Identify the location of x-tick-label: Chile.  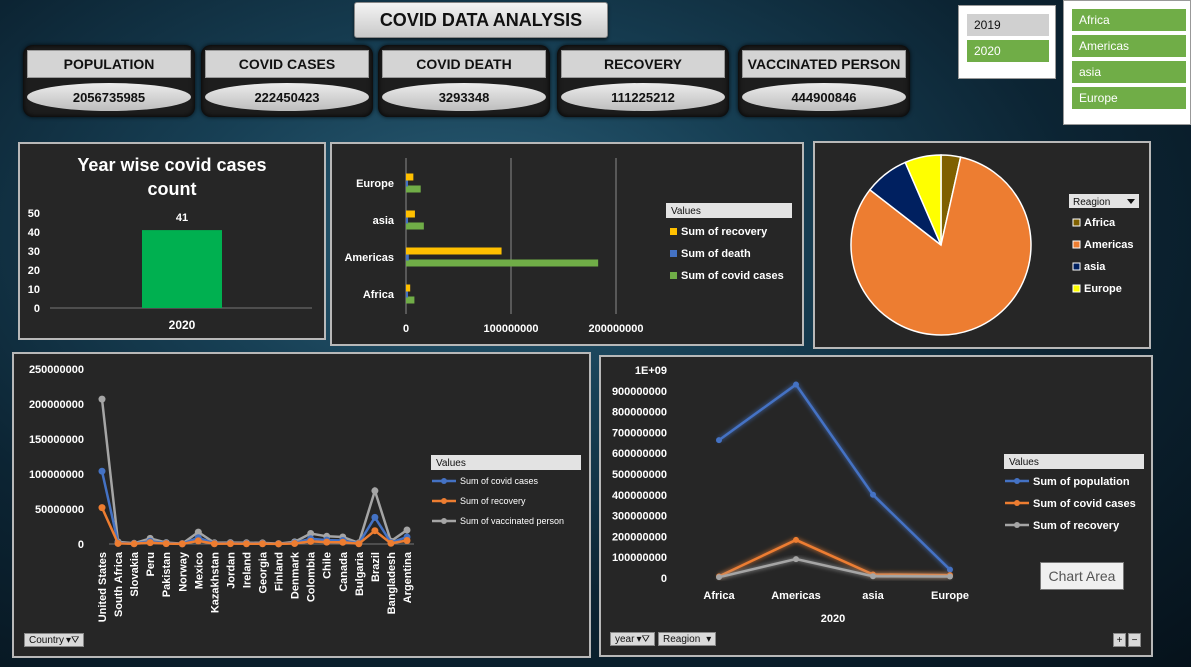
(328, 565).